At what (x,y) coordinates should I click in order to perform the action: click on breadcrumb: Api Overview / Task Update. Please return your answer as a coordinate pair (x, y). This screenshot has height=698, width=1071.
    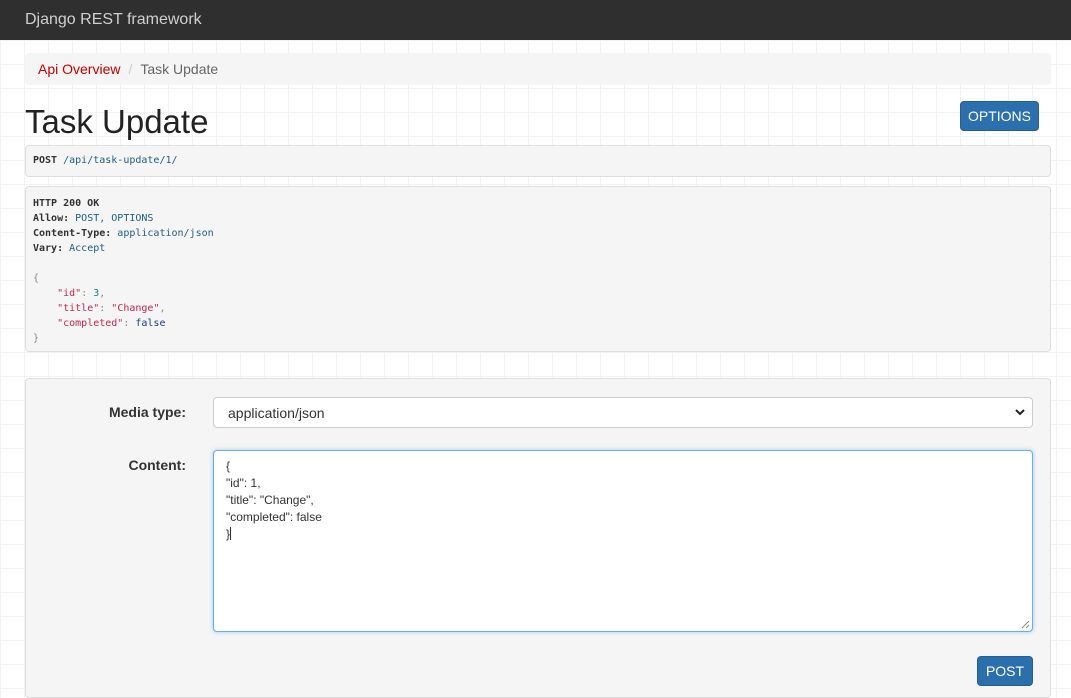
    Looking at the image, I should click on (538, 69).